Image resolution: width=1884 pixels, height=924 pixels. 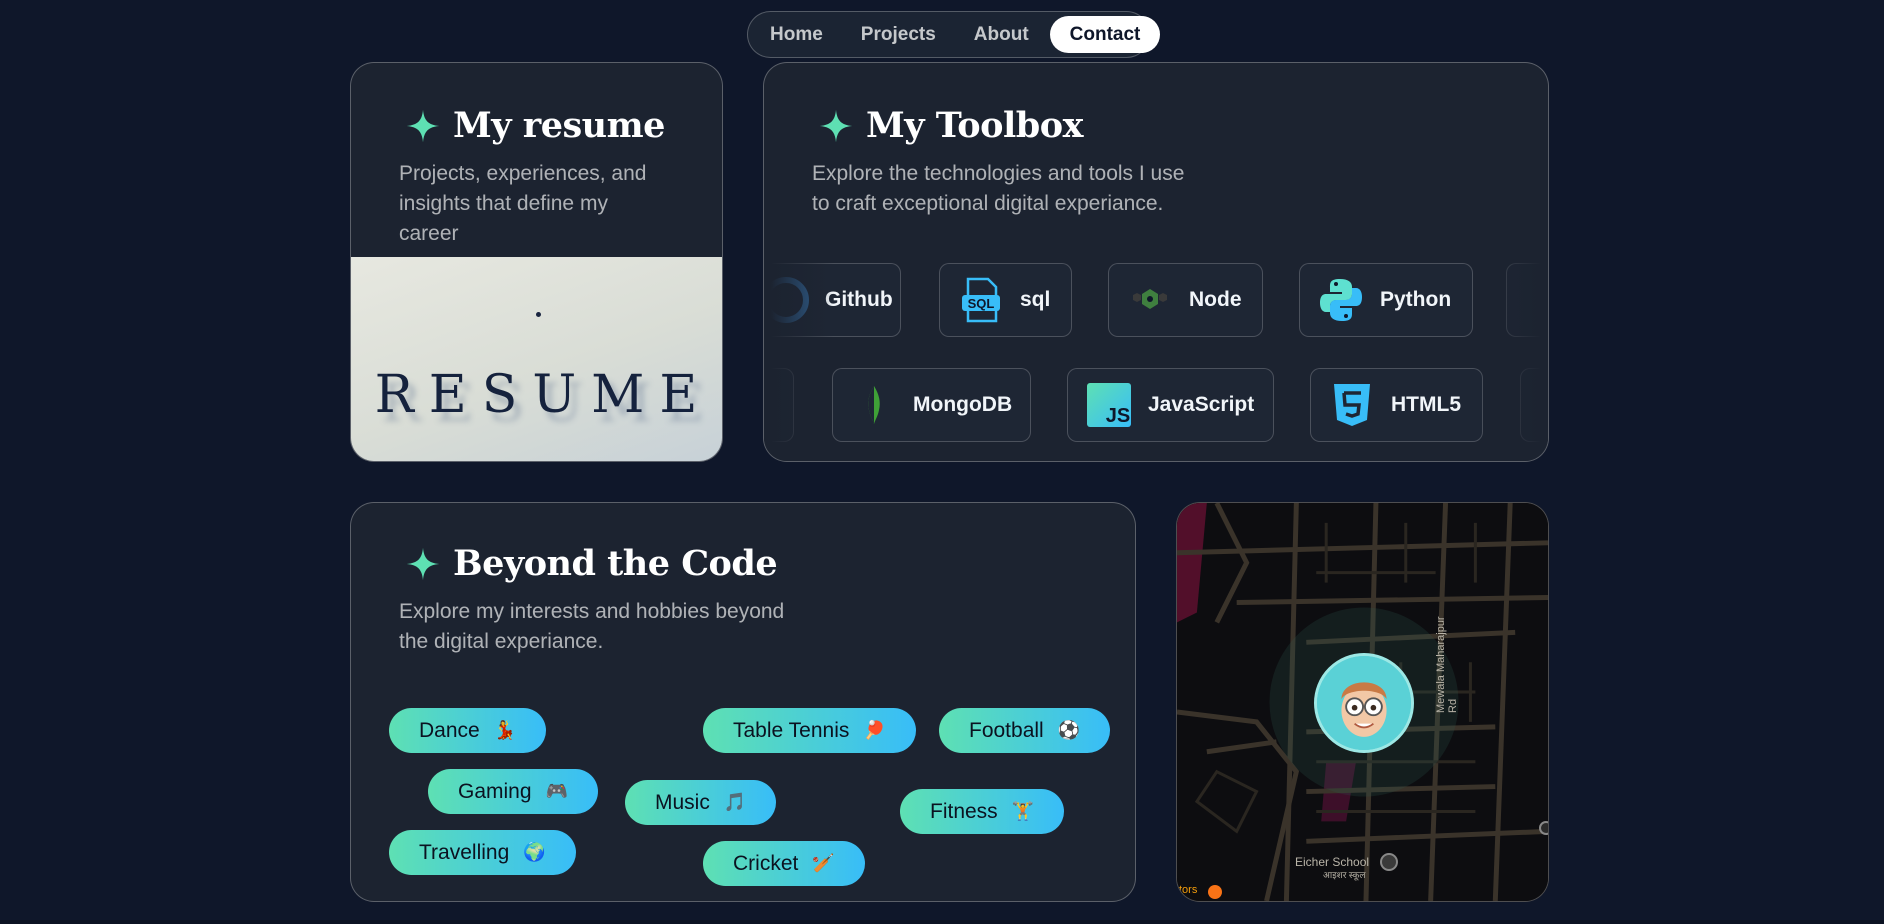 What do you see at coordinates (615, 563) in the screenshot?
I see `hobbies-title: Beyond the Code` at bounding box center [615, 563].